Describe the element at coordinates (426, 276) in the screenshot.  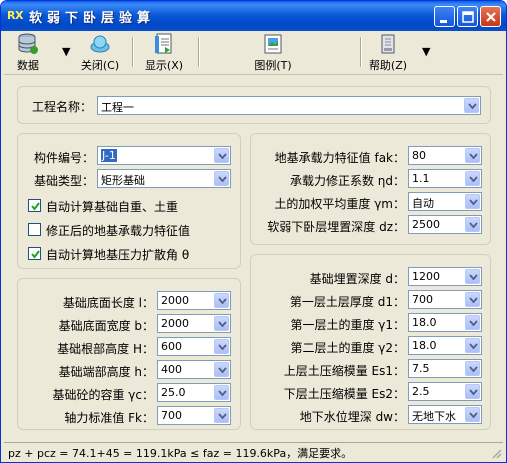
I see `embed-depth-value: 1200` at that location.